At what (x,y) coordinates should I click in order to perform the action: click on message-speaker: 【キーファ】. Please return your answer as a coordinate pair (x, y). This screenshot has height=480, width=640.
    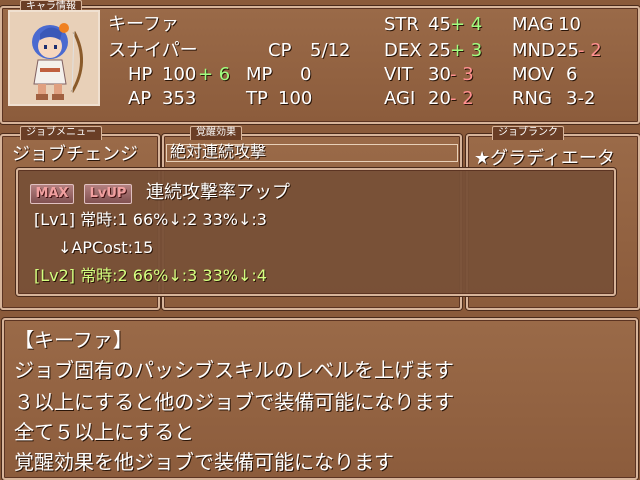
    Looking at the image, I should click on (73, 340).